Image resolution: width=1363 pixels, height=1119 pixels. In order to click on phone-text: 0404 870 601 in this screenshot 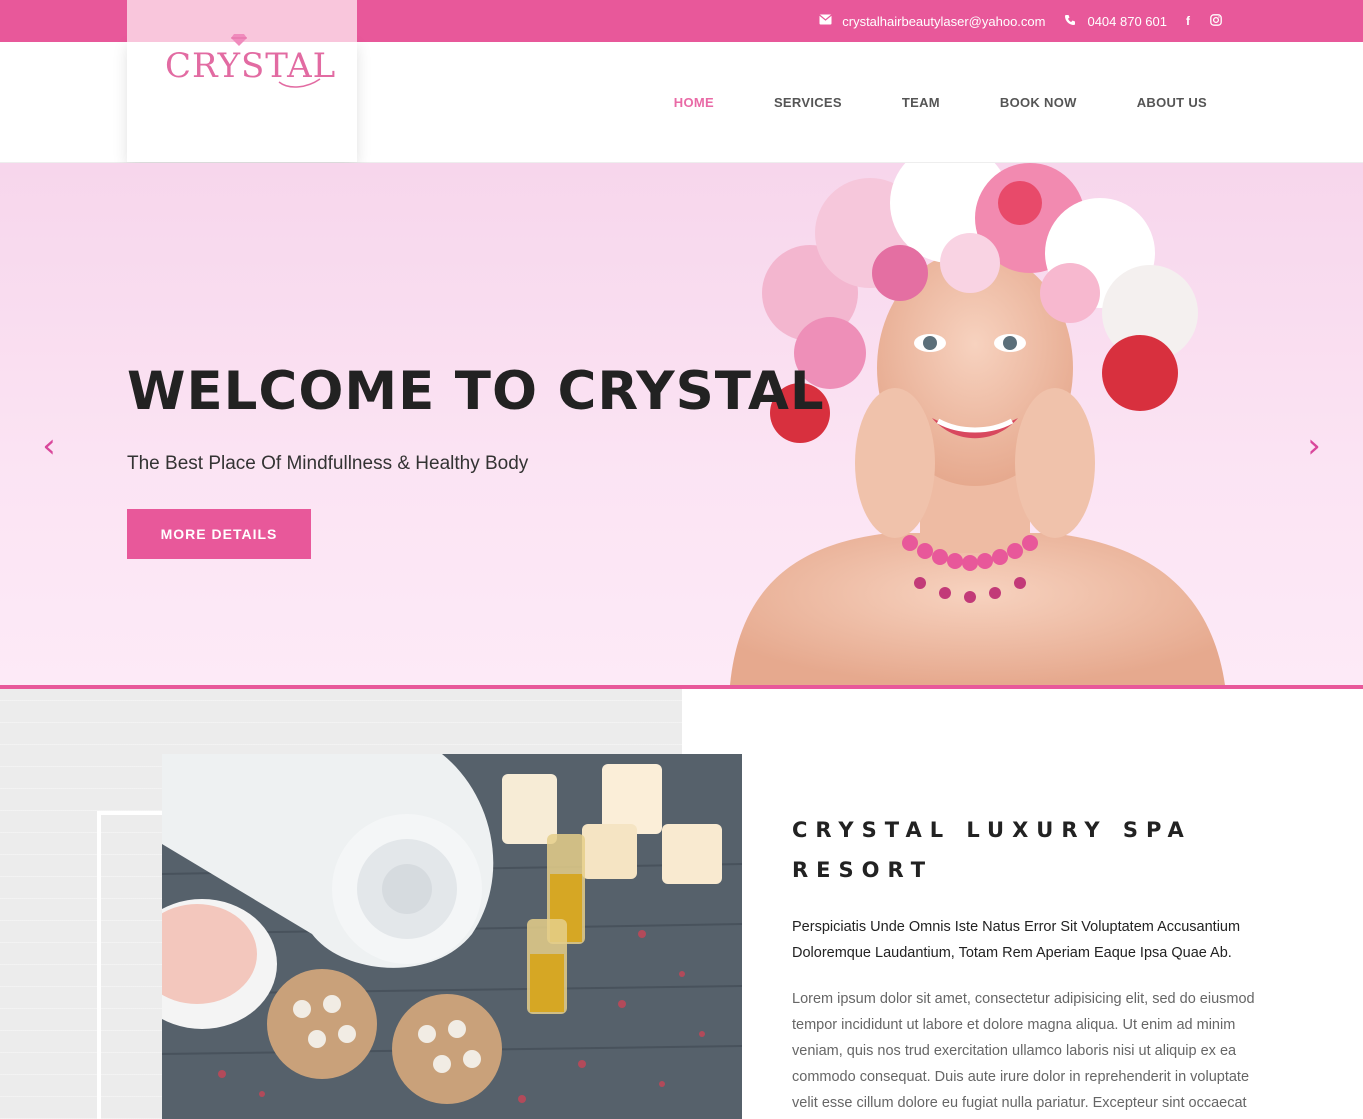, I will do `click(1127, 21)`.